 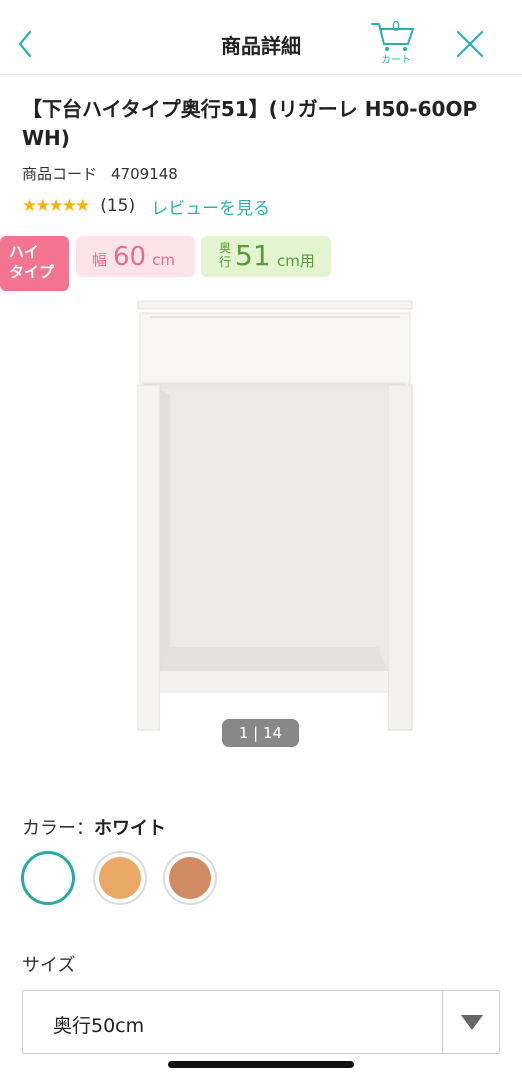 I want to click on depth-badge: 奥行 51 cm用, so click(x=266, y=256).